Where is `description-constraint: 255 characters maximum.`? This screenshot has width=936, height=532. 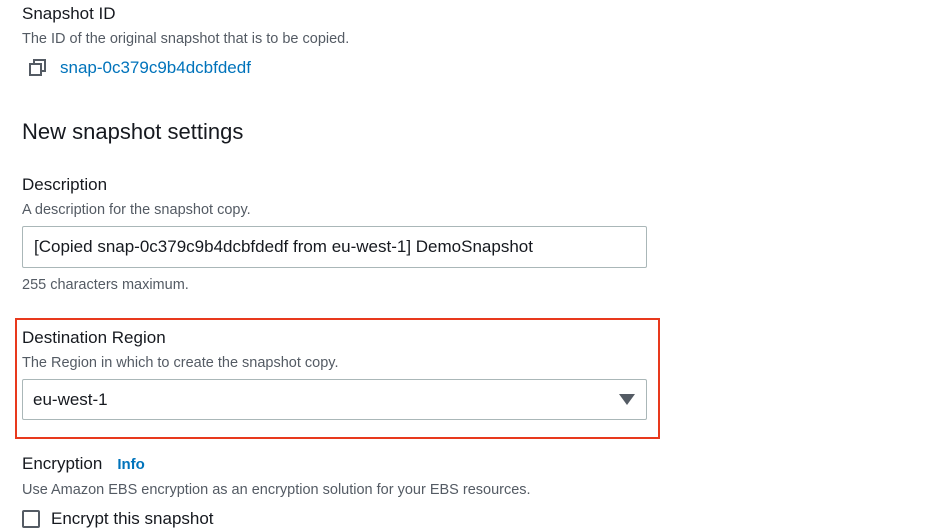 description-constraint: 255 characters maximum. is located at coordinates (105, 285).